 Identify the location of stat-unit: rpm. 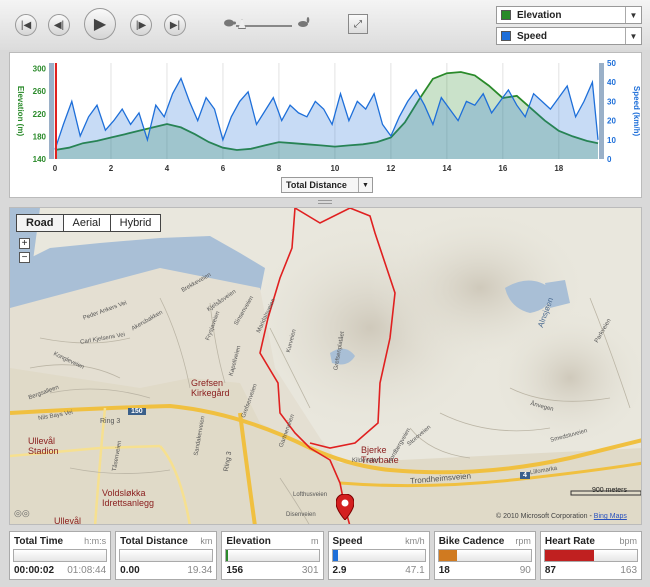
(523, 541).